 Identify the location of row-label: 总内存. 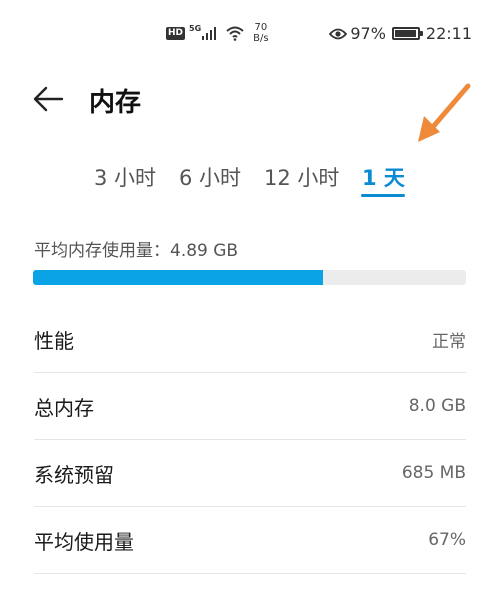
(64, 407).